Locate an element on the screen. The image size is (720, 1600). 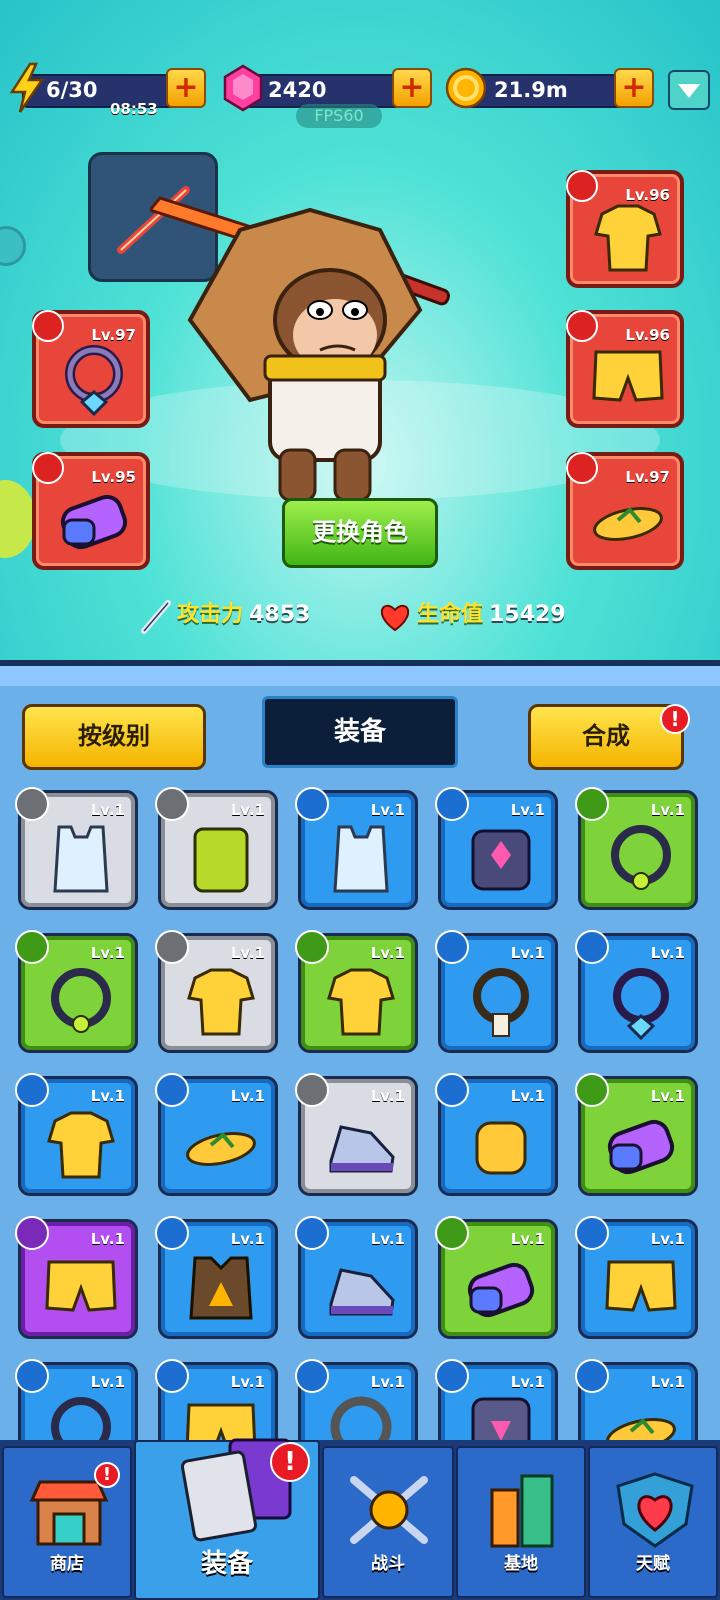
equipped-necklace-slot: Lv.97 is located at coordinates (91, 369).